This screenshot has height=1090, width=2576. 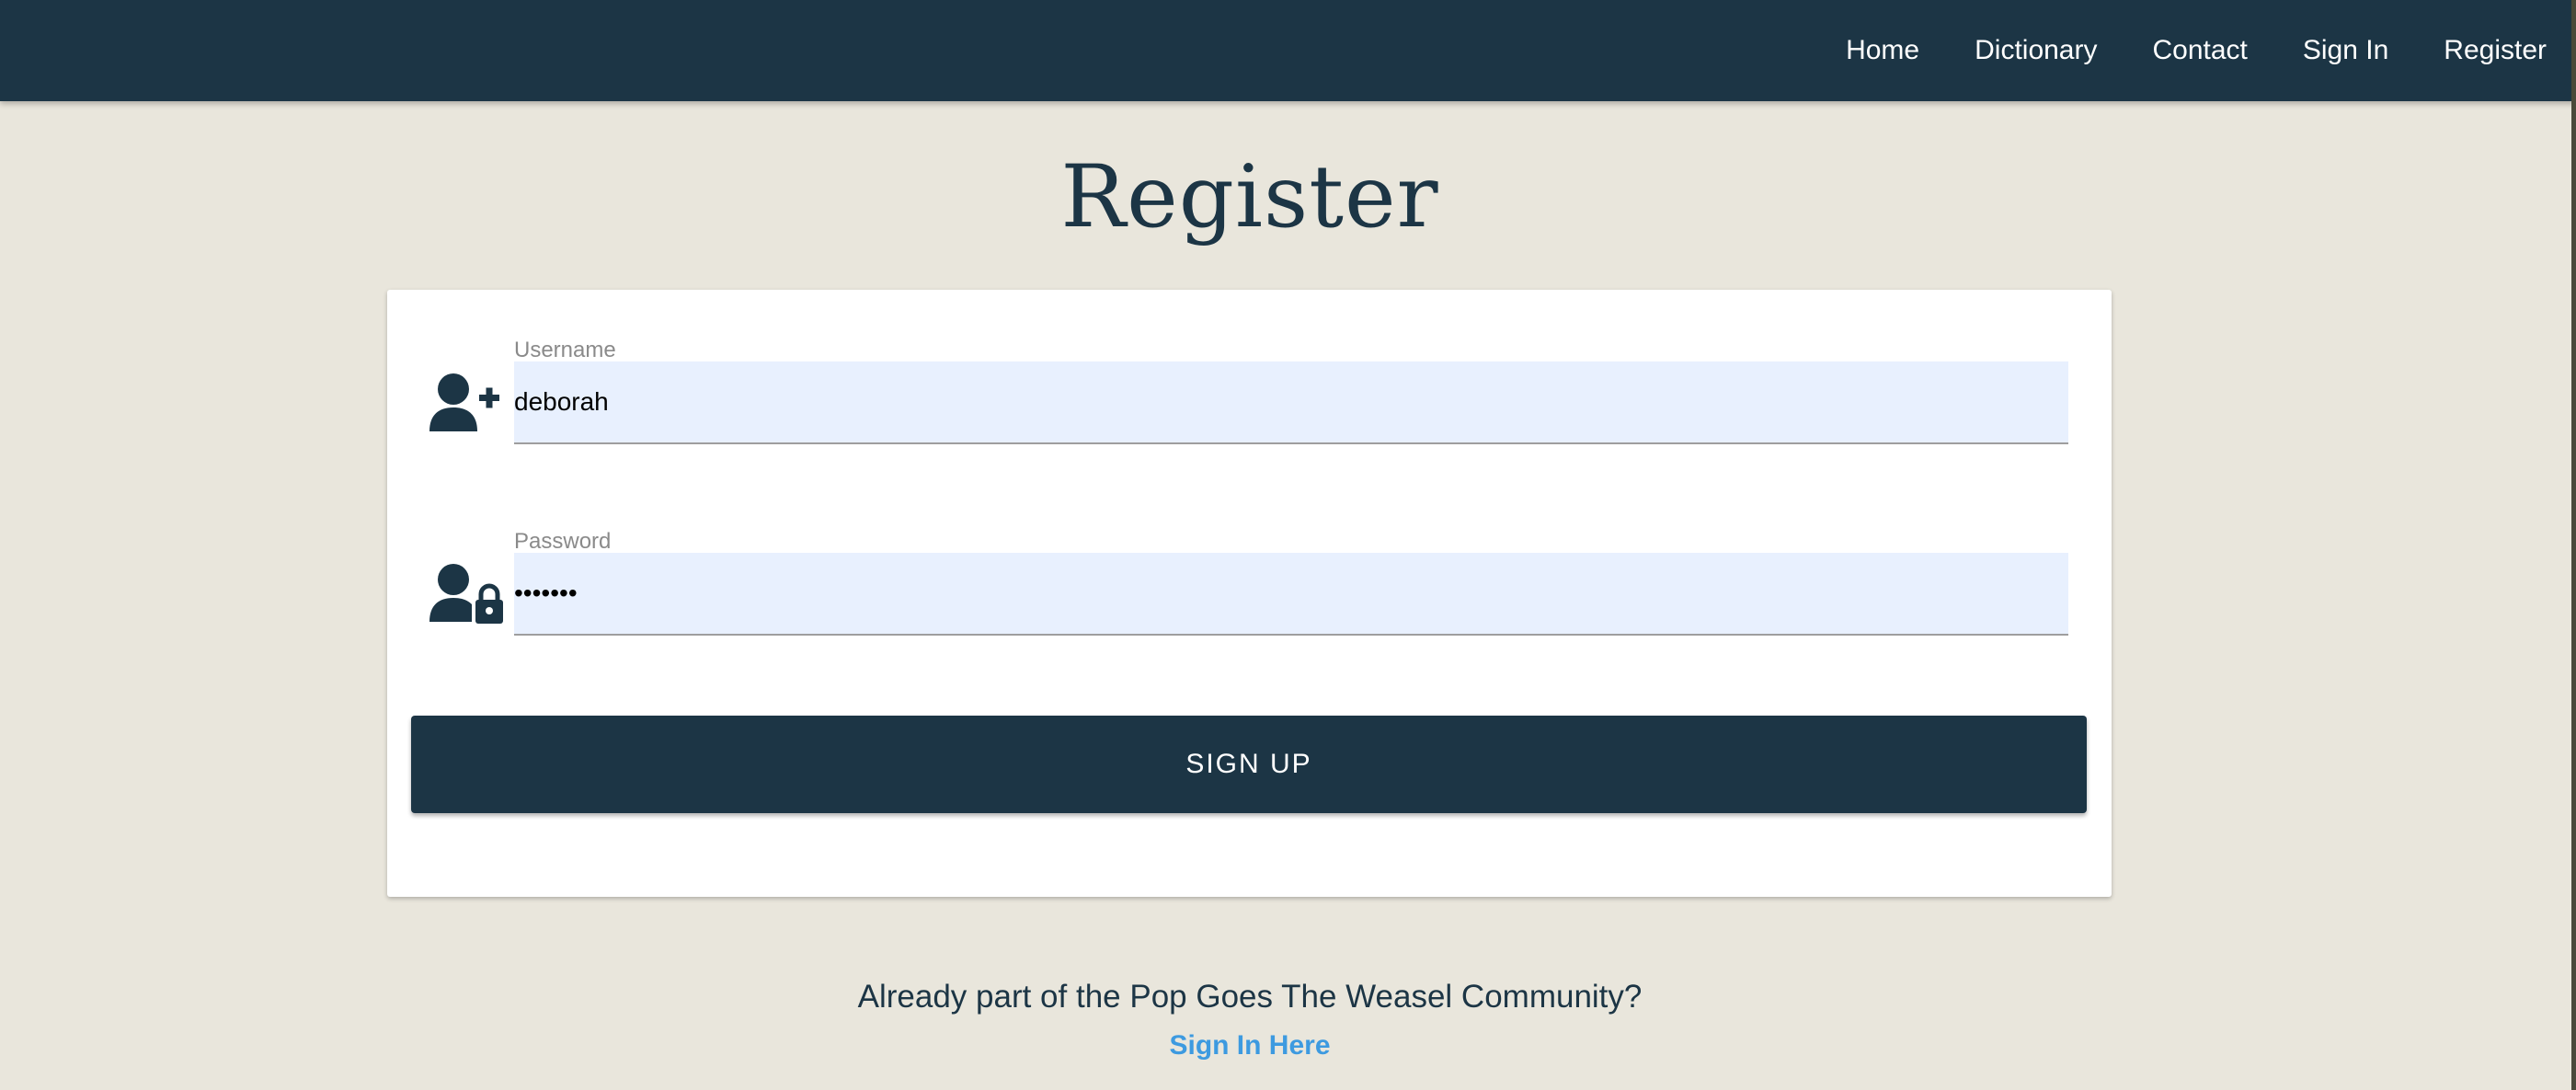 What do you see at coordinates (1291, 594) in the screenshot?
I see `password-input` at bounding box center [1291, 594].